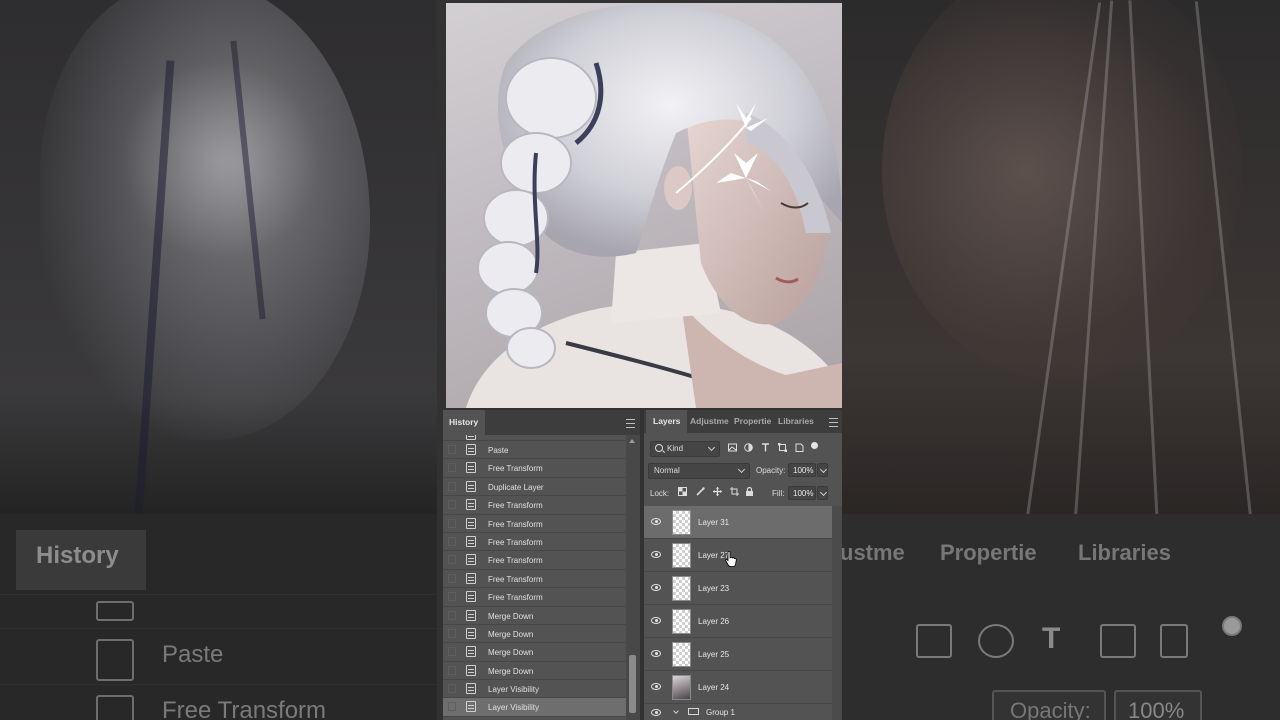  Describe the element at coordinates (713, 621) in the screenshot. I see `layer-name: Layer 26` at that location.